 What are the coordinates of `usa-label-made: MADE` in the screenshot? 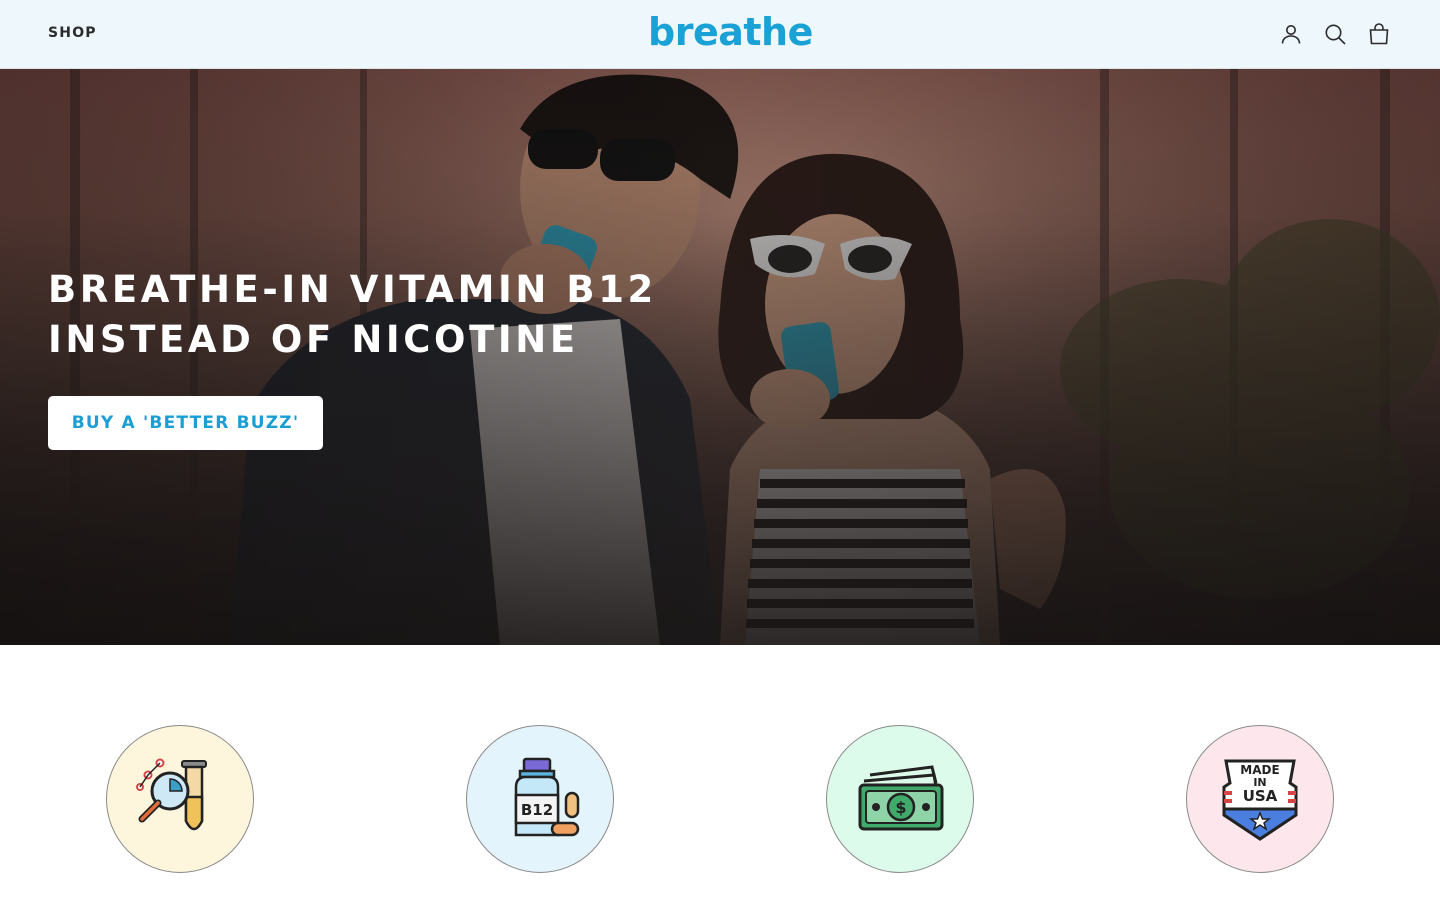 It's located at (1259, 770).